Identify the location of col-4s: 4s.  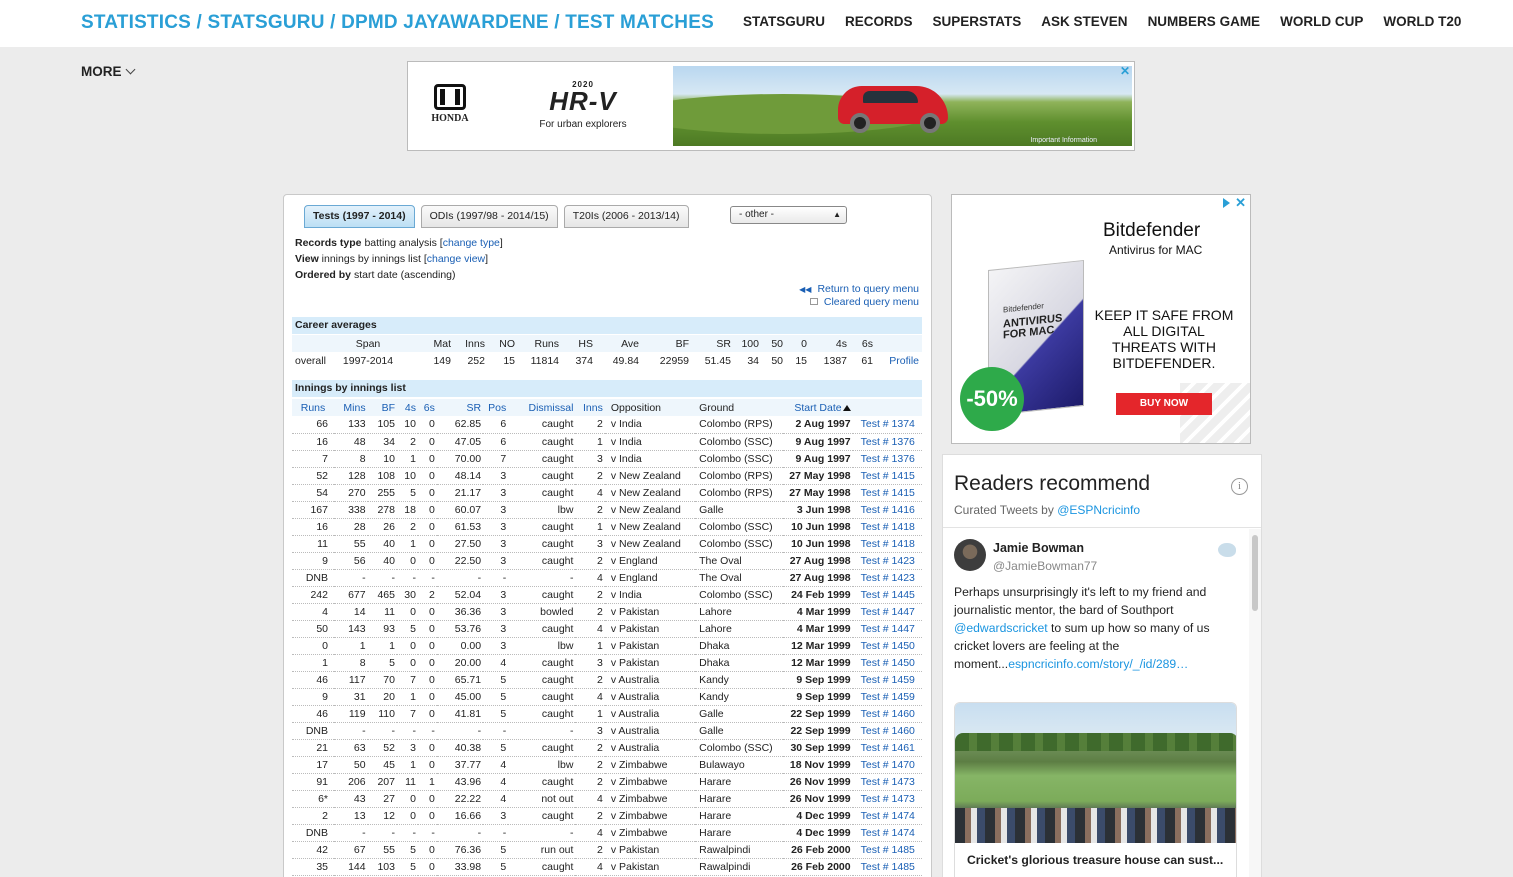
(407, 407).